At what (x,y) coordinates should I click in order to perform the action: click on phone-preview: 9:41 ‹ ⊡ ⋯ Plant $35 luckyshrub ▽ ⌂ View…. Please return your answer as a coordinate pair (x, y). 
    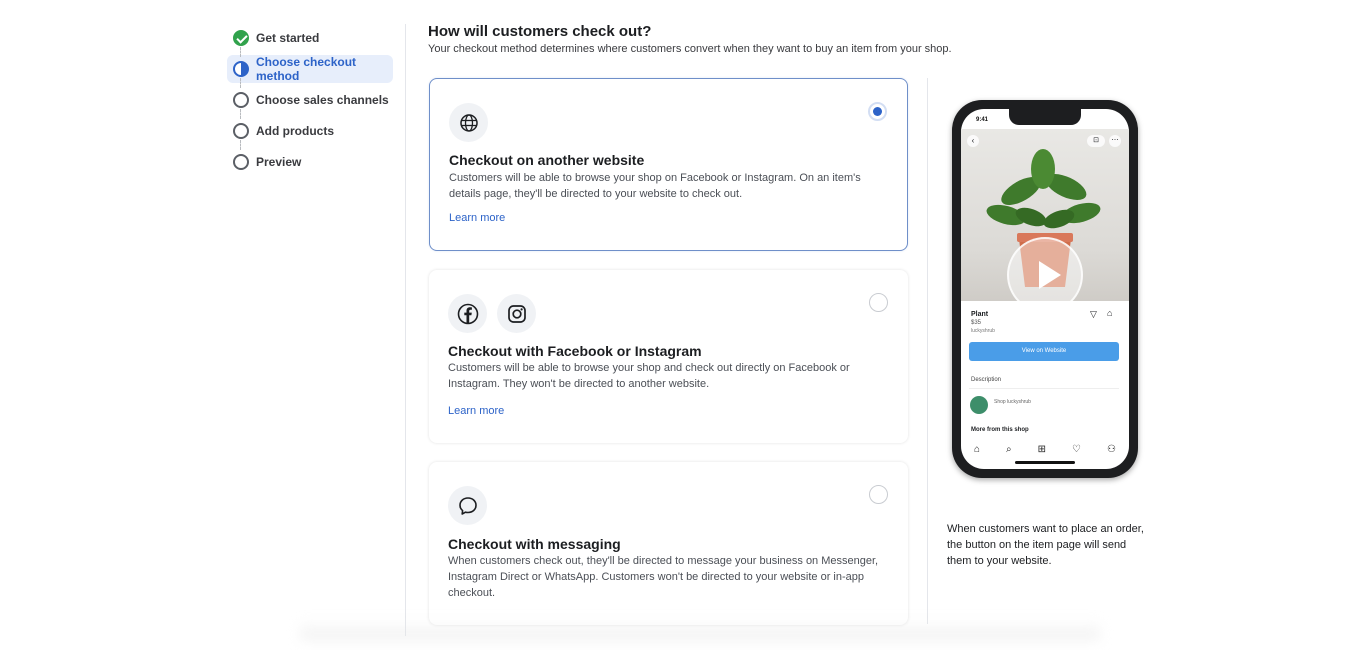
    Looking at the image, I should click on (1045, 289).